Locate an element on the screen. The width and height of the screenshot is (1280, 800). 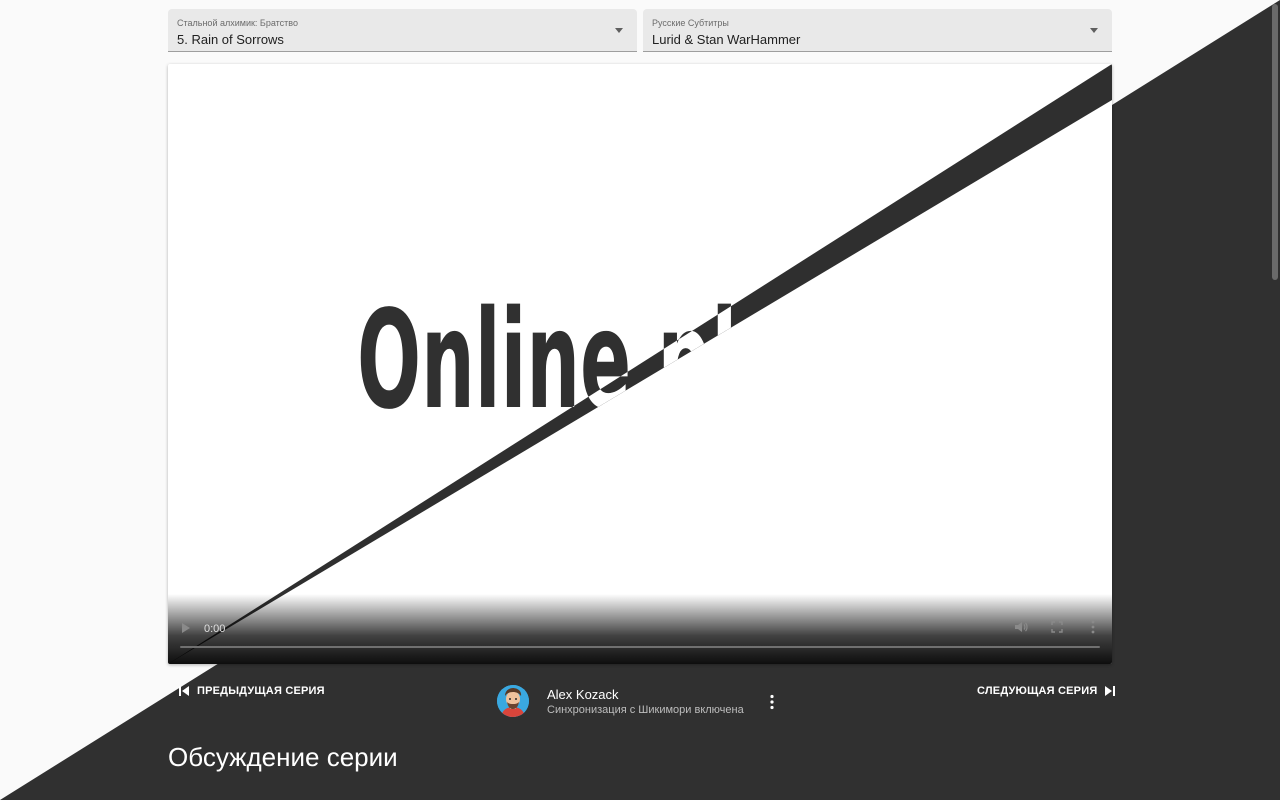
logo-text-dark: Online player is located at coordinates (640, 361).